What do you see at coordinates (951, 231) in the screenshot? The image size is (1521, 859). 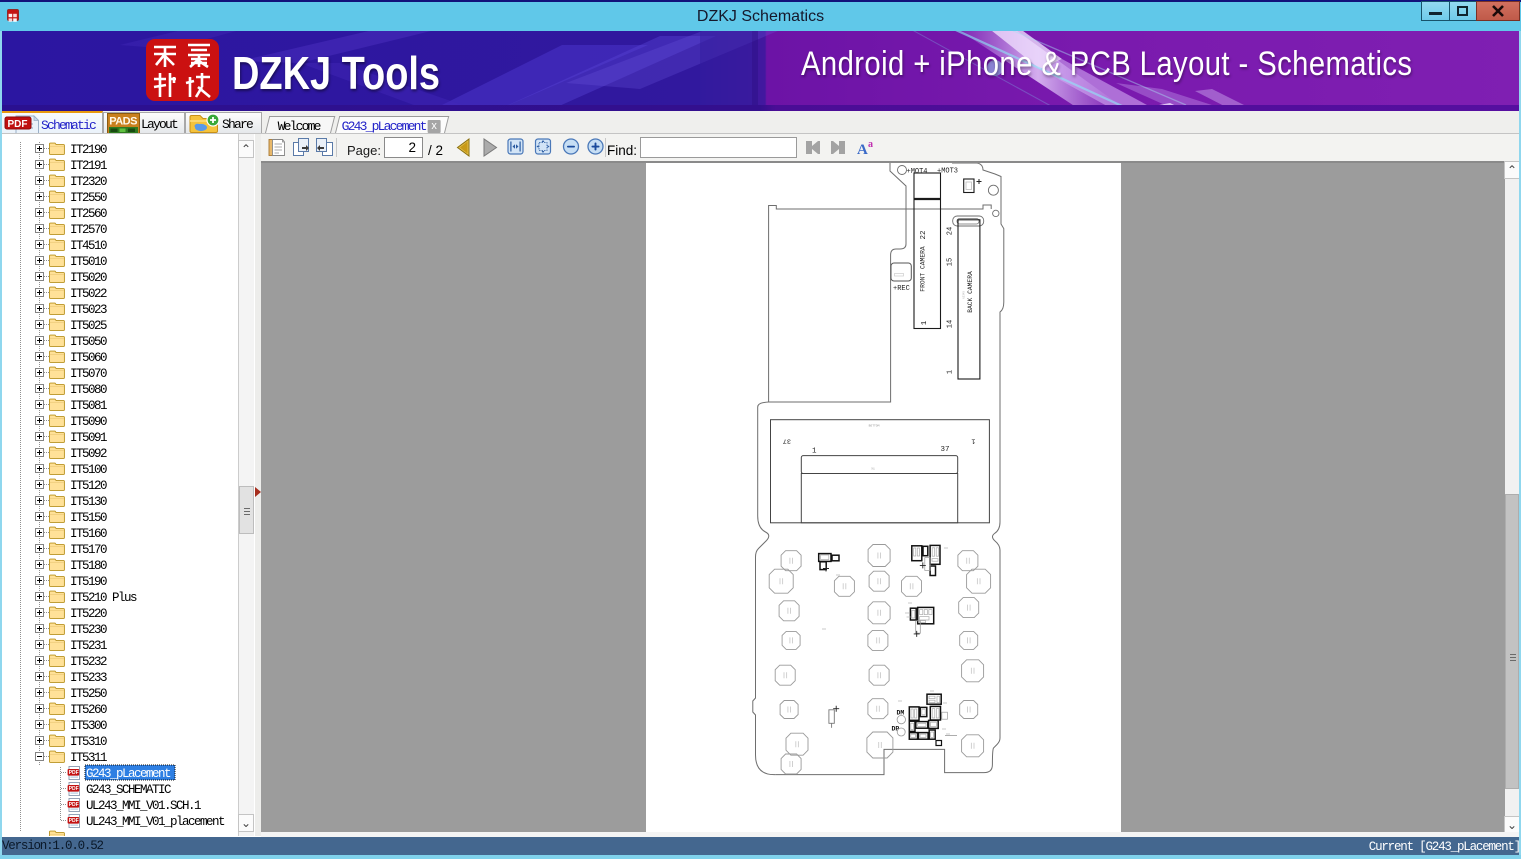 I see `svg-text: 24` at bounding box center [951, 231].